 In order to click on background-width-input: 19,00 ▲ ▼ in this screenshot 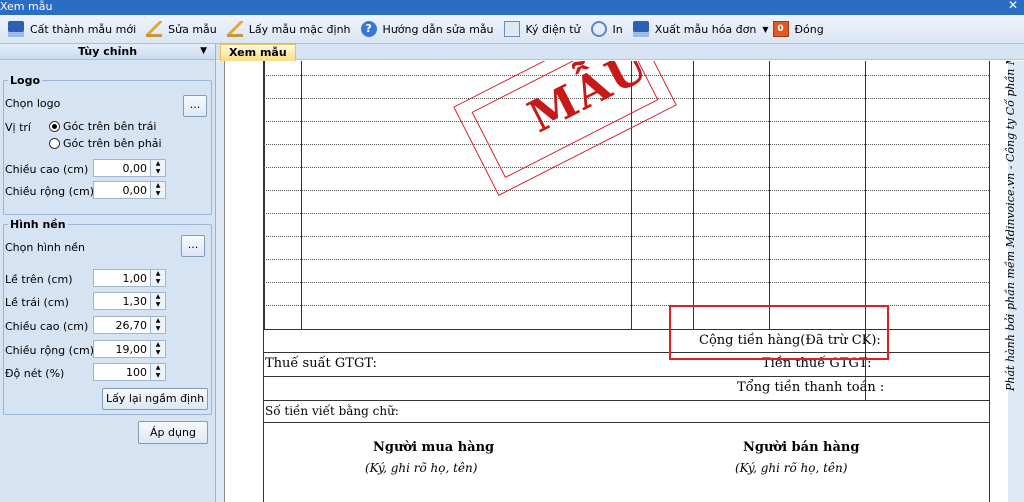, I will do `click(129, 349)`.